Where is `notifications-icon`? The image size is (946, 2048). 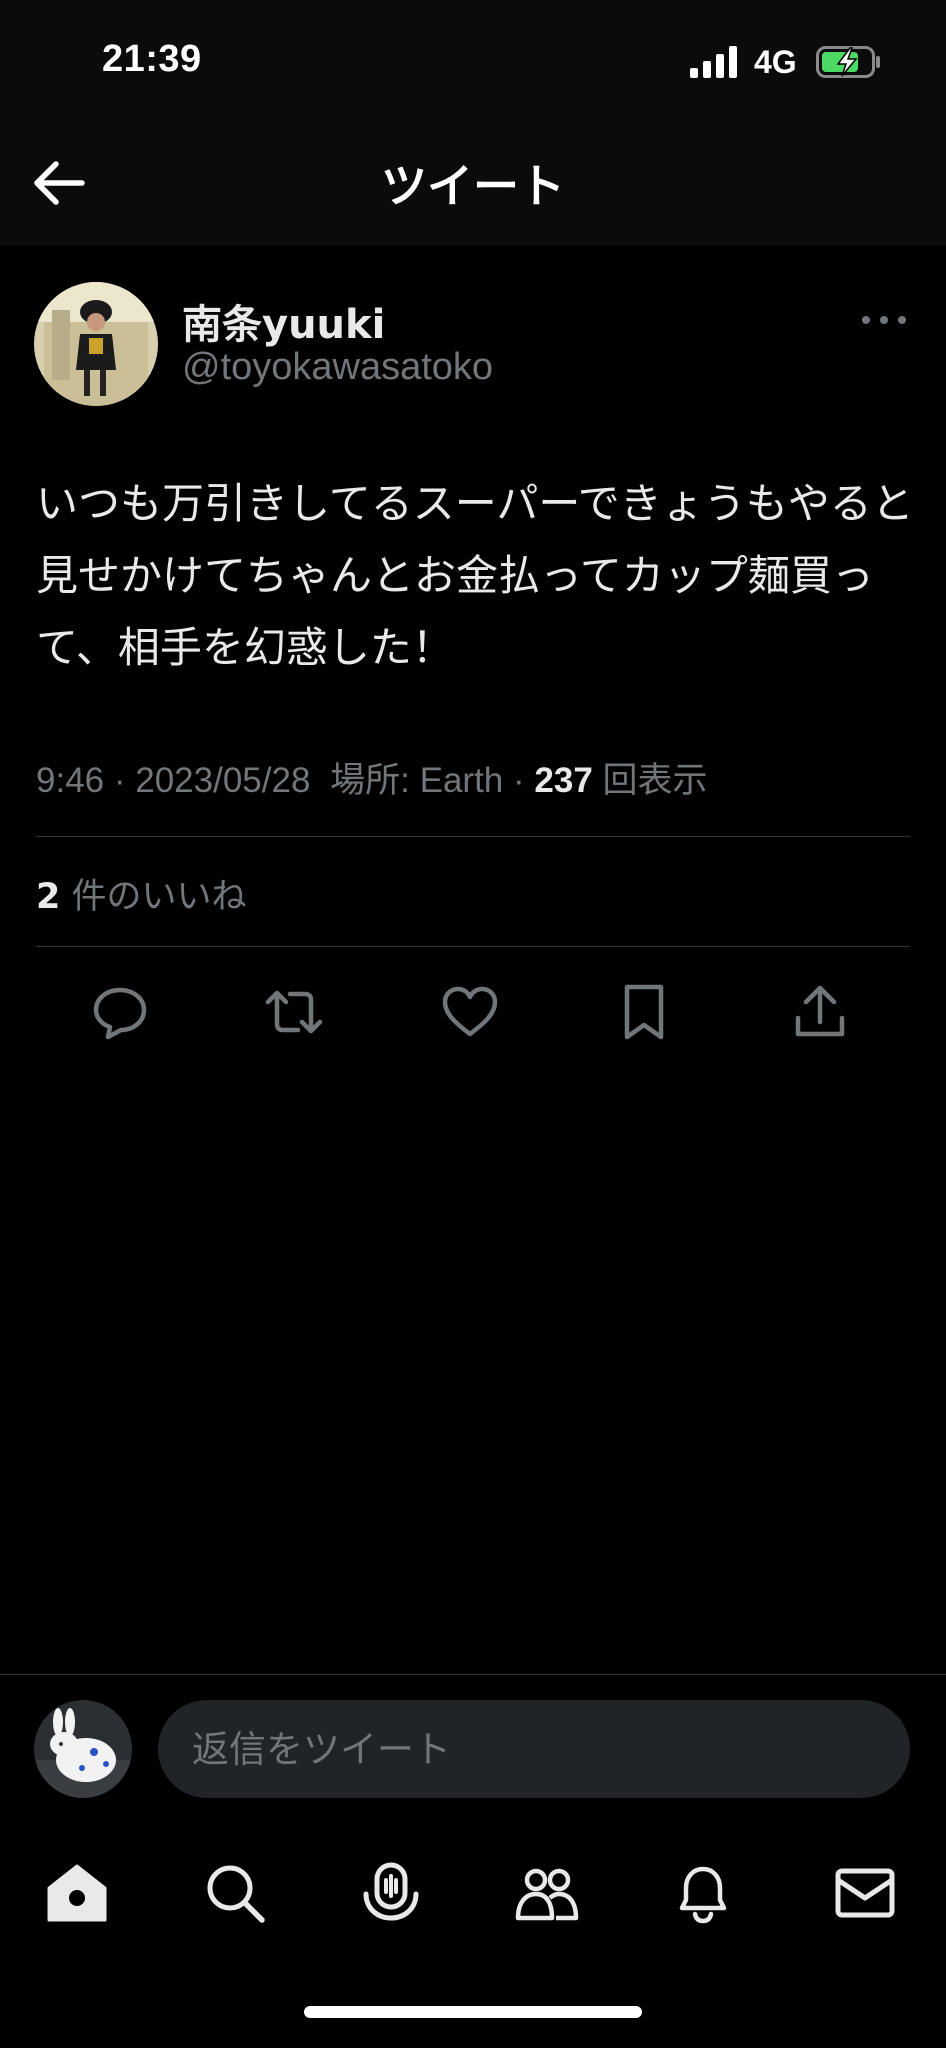 notifications-icon is located at coordinates (703, 1895).